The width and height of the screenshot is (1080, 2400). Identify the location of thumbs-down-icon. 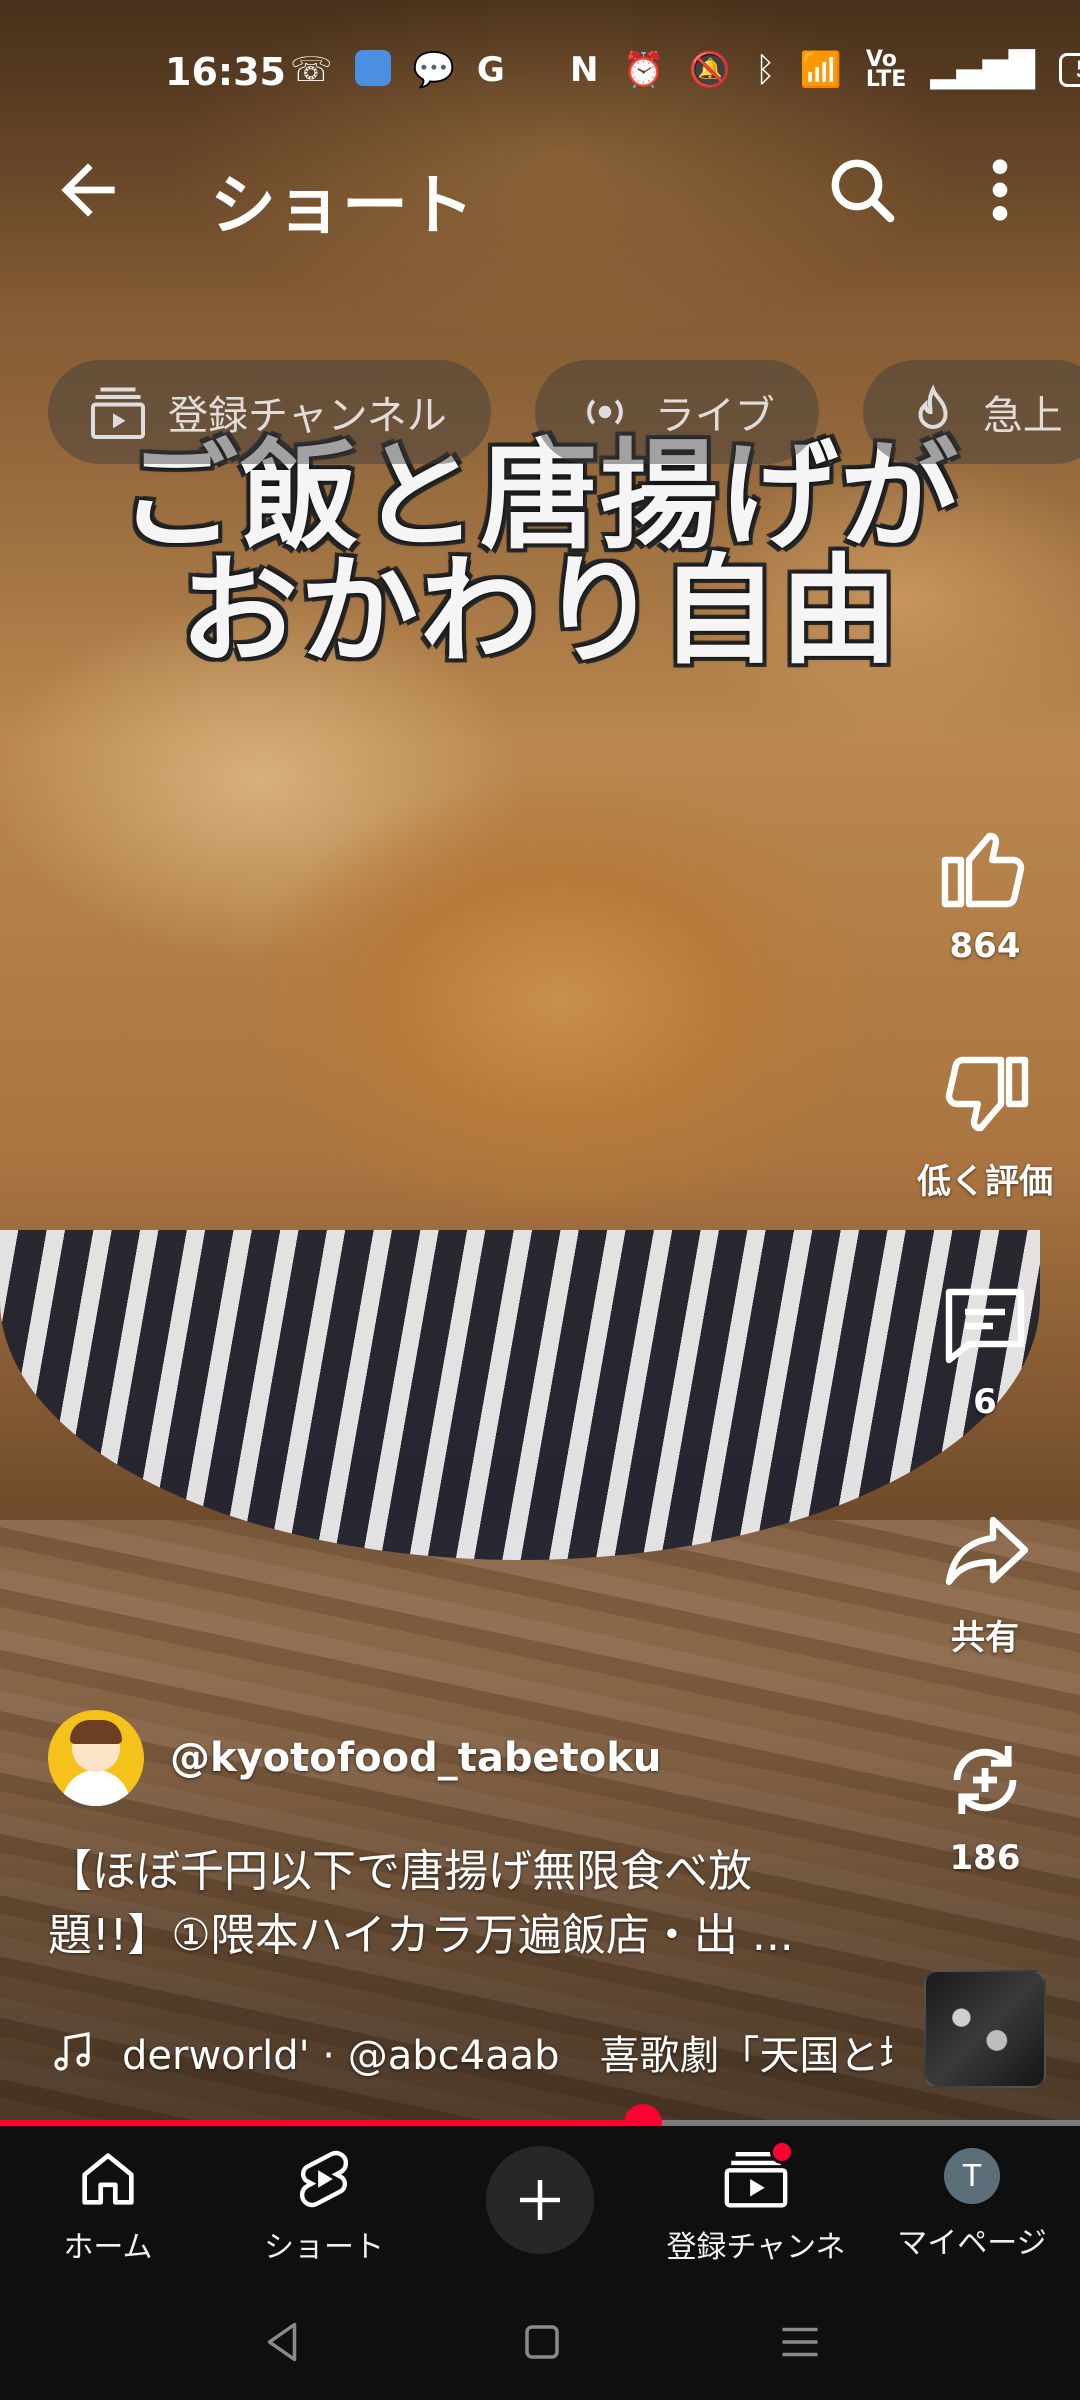
(987, 1094).